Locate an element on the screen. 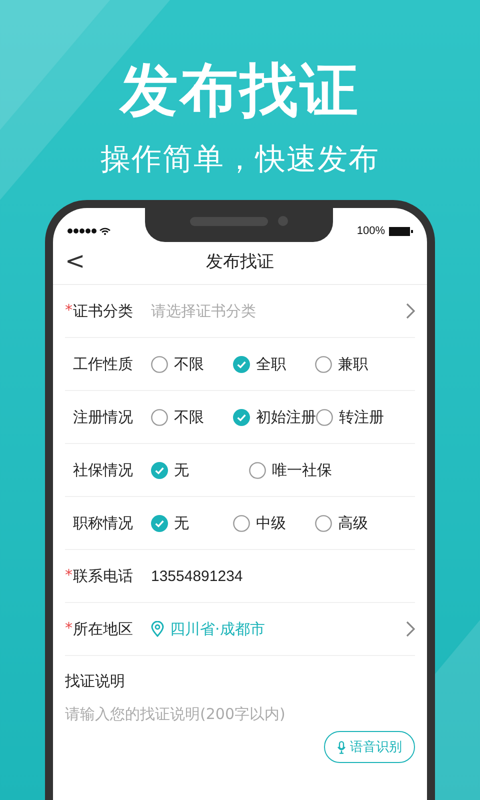  option-label: 高级 is located at coordinates (353, 523).